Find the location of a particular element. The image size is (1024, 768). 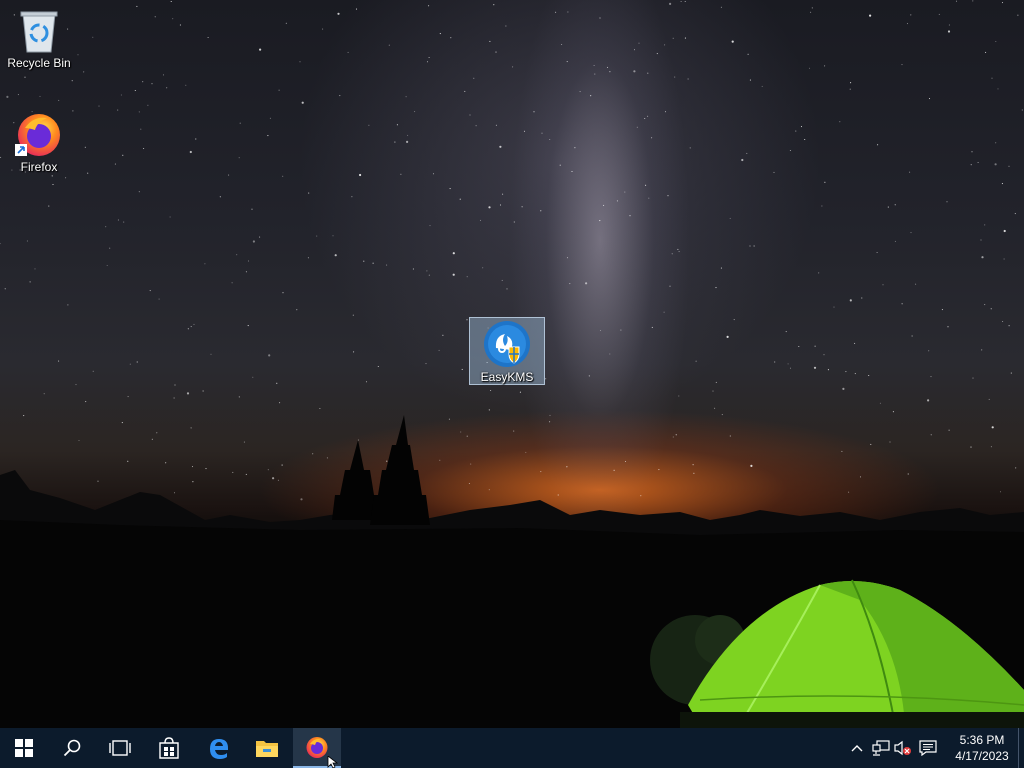

desktop-icon-easykms: EasyKMS is located at coordinates (507, 351).